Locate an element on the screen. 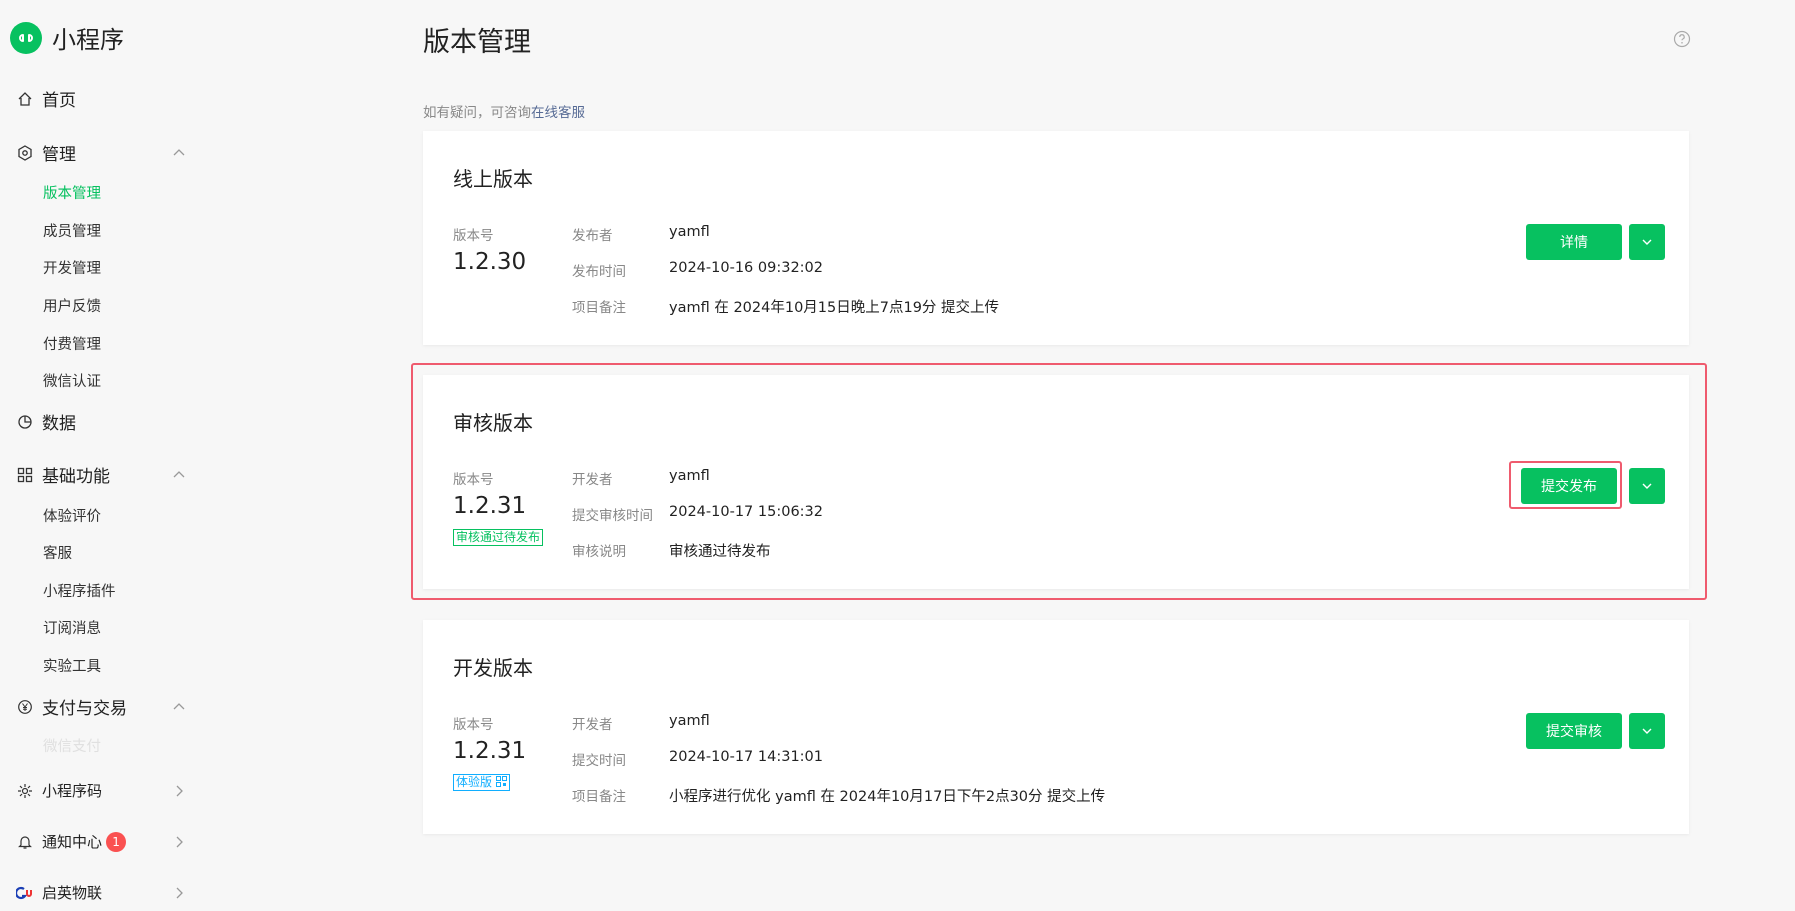 The height and width of the screenshot is (911, 1795). hint-text: 如有疑问，可咨询 is located at coordinates (477, 113).